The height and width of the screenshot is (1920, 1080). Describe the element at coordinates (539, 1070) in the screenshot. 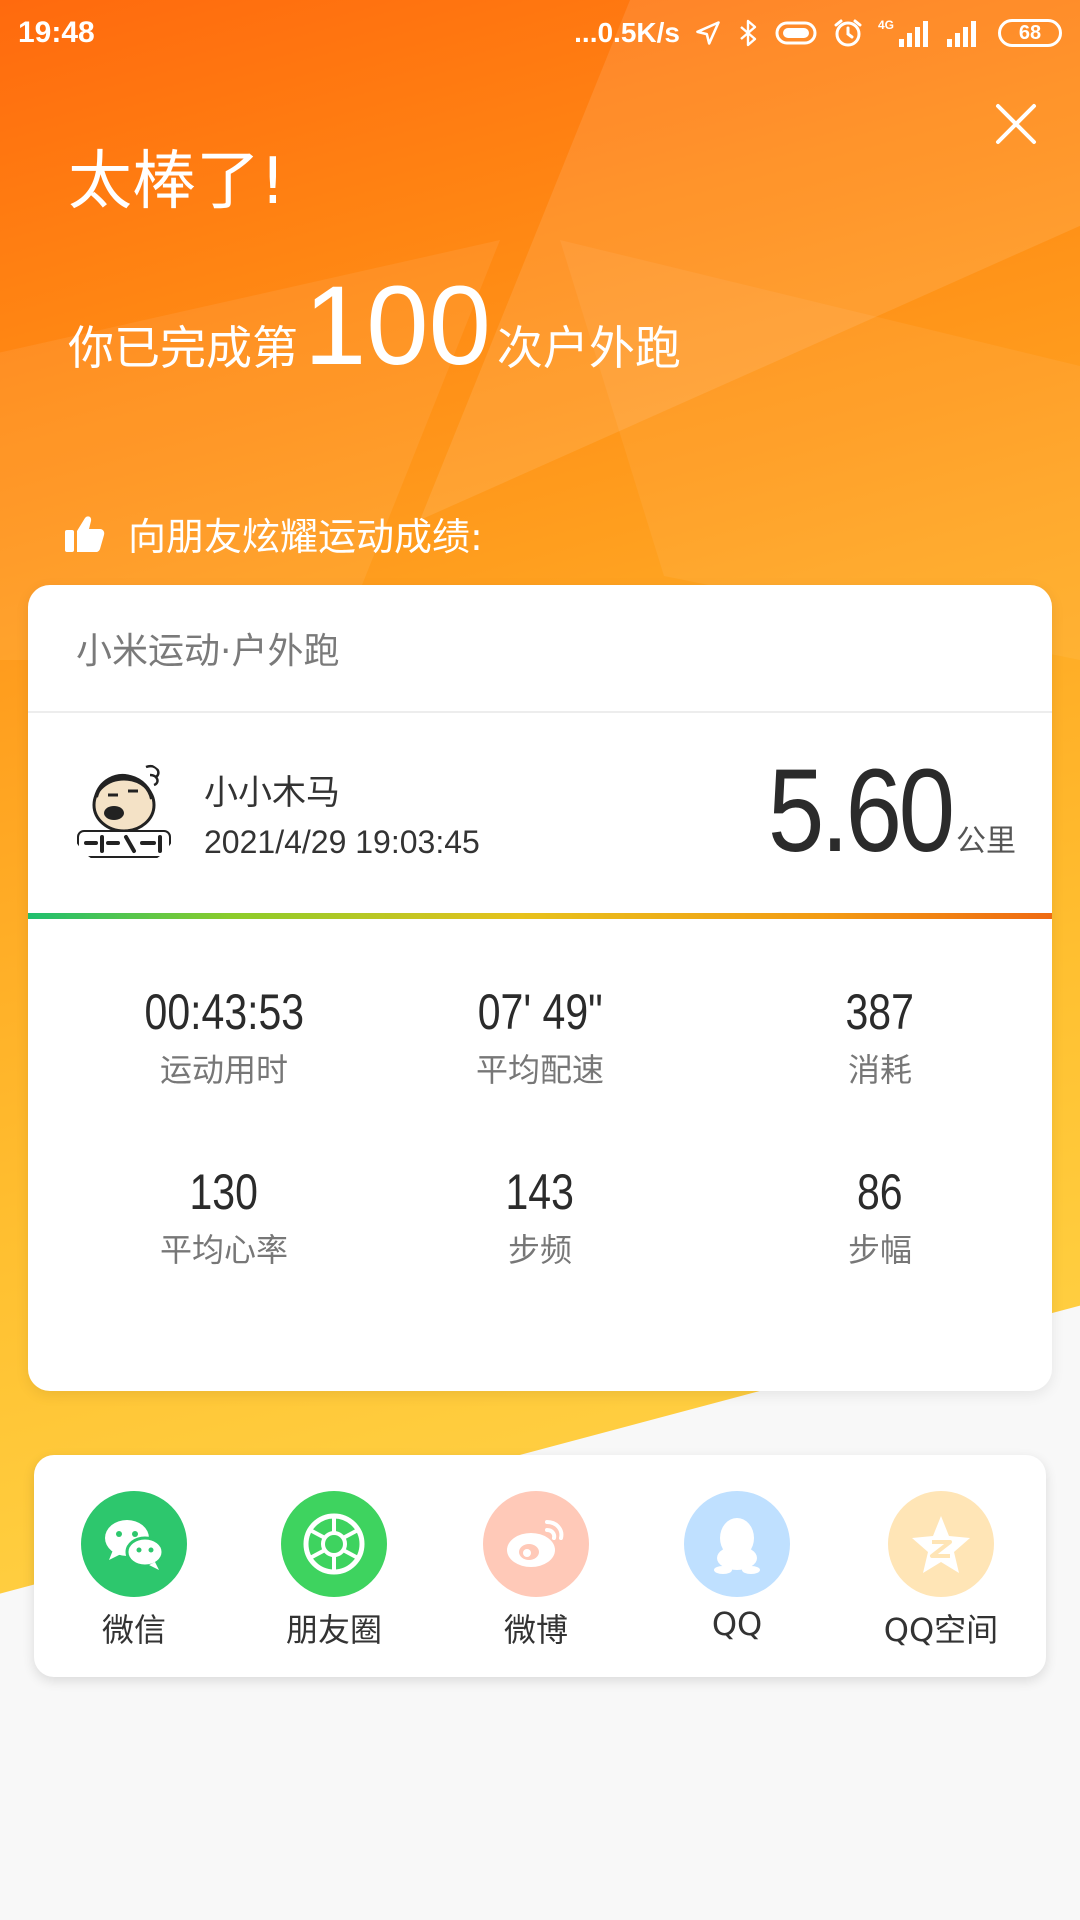

I see `stat-label: 平均配速` at that location.